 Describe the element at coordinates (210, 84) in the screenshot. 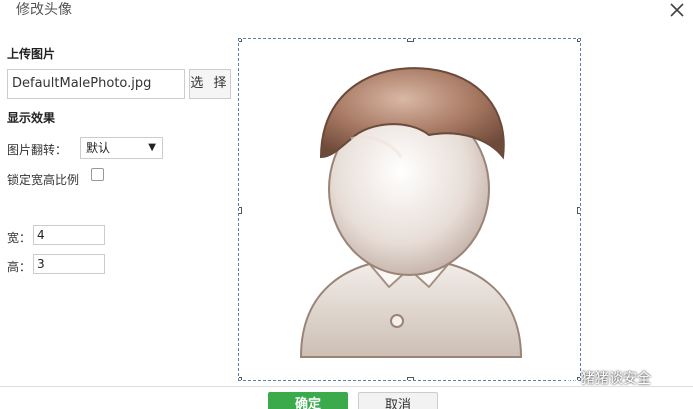

I see `select-file-button: 选 择` at that location.